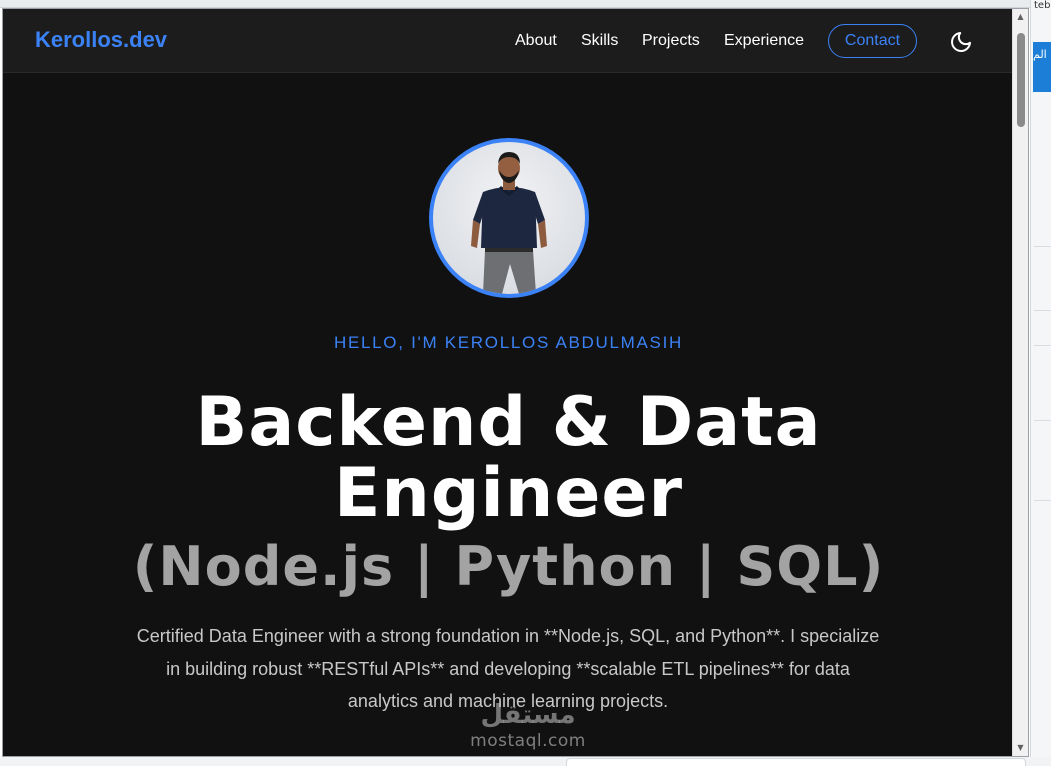 This screenshot has width=1051, height=766. I want to click on watermark-latin: mostaql.com, so click(528, 741).